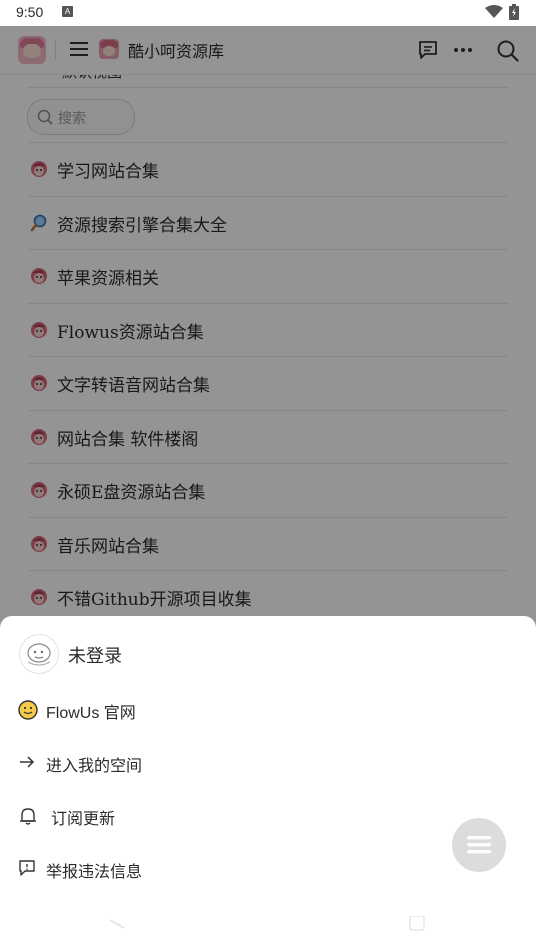 The width and height of the screenshot is (536, 950). Describe the element at coordinates (417, 924) in the screenshot. I see `nav-recents-icon` at that location.